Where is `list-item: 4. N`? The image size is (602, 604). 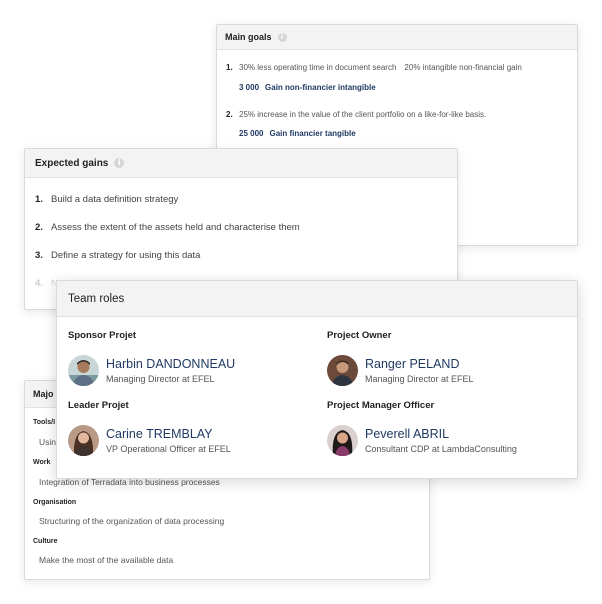
list-item: 4. N is located at coordinates (46, 283).